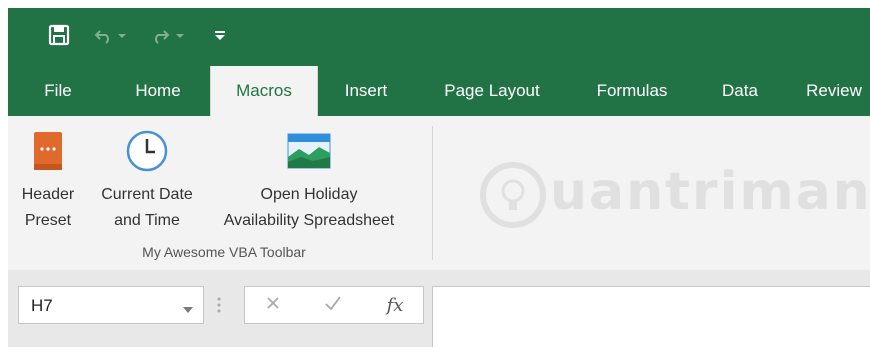 The image size is (870, 347). Describe the element at coordinates (147, 194) in the screenshot. I see `current-date-label-line1: Current Date` at that location.